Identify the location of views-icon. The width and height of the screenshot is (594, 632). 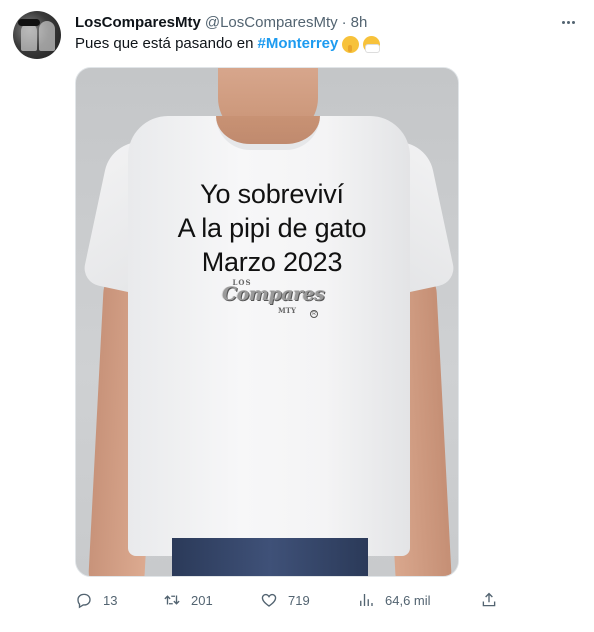
(366, 600).